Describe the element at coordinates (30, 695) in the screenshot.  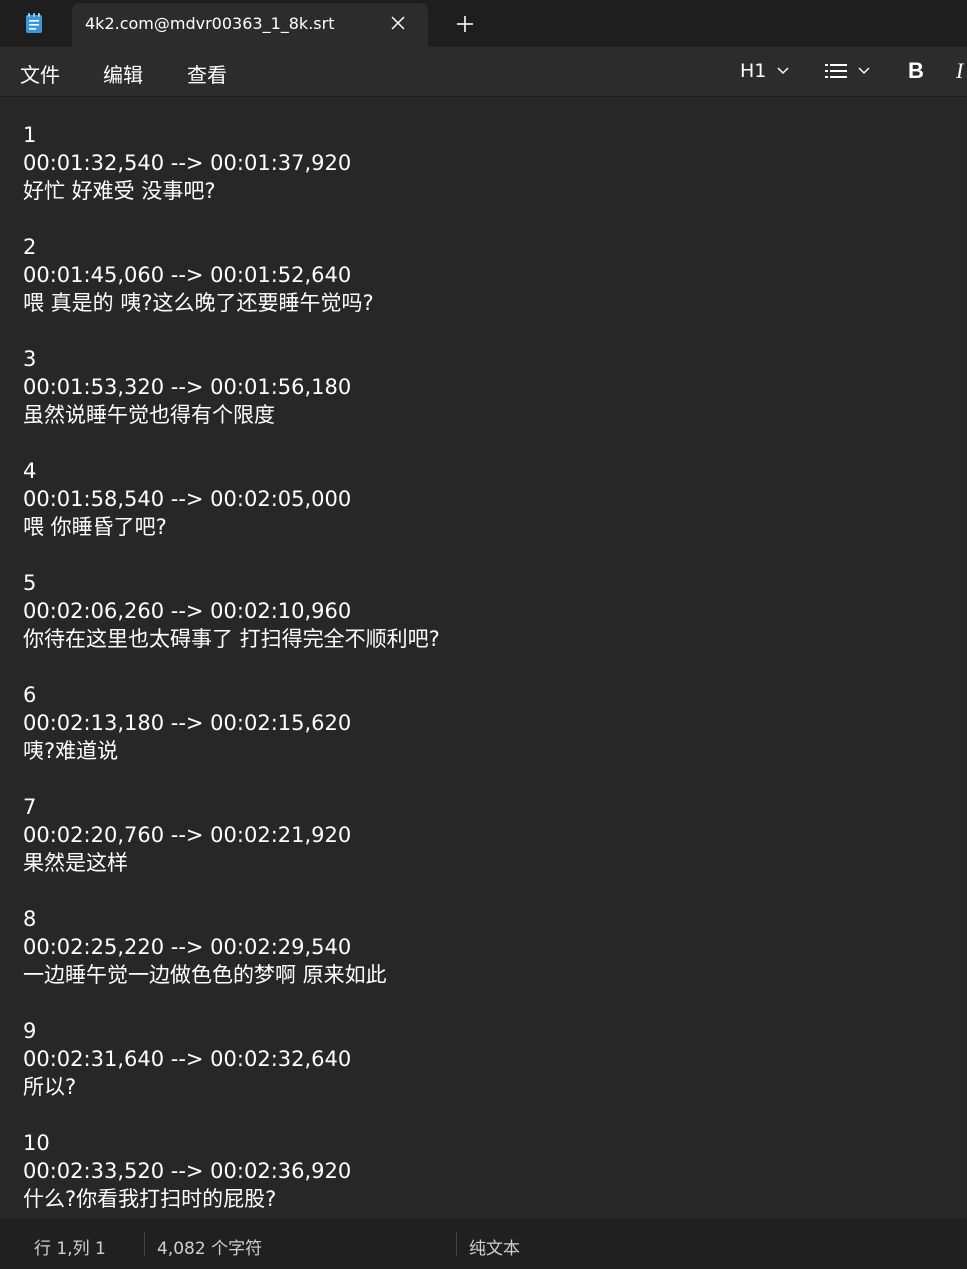
I see `entry-index: 6` at that location.